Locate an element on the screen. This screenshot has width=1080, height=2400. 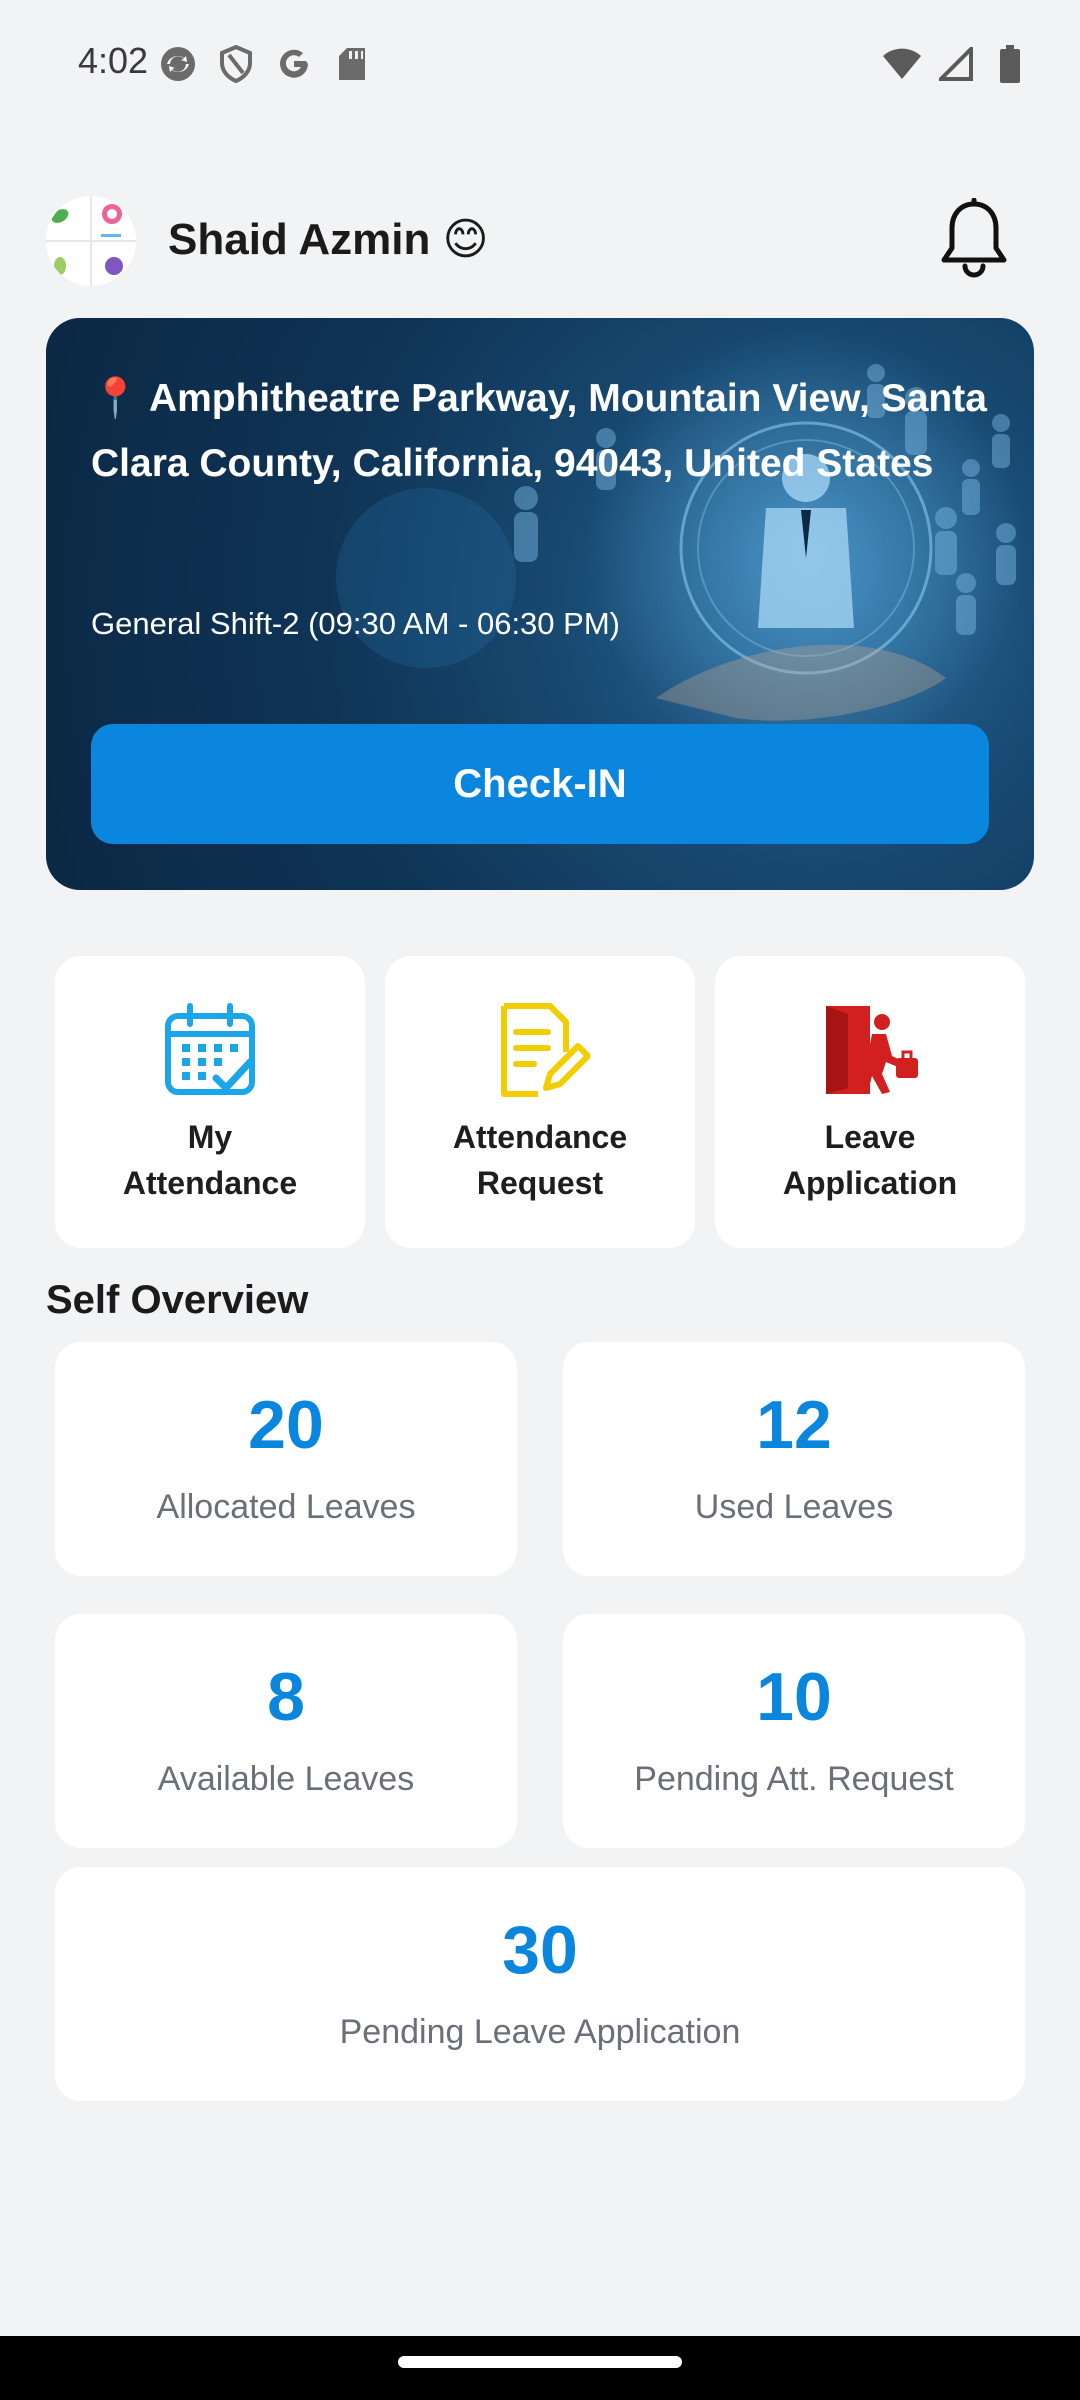
battery-icon is located at coordinates (1010, 64).